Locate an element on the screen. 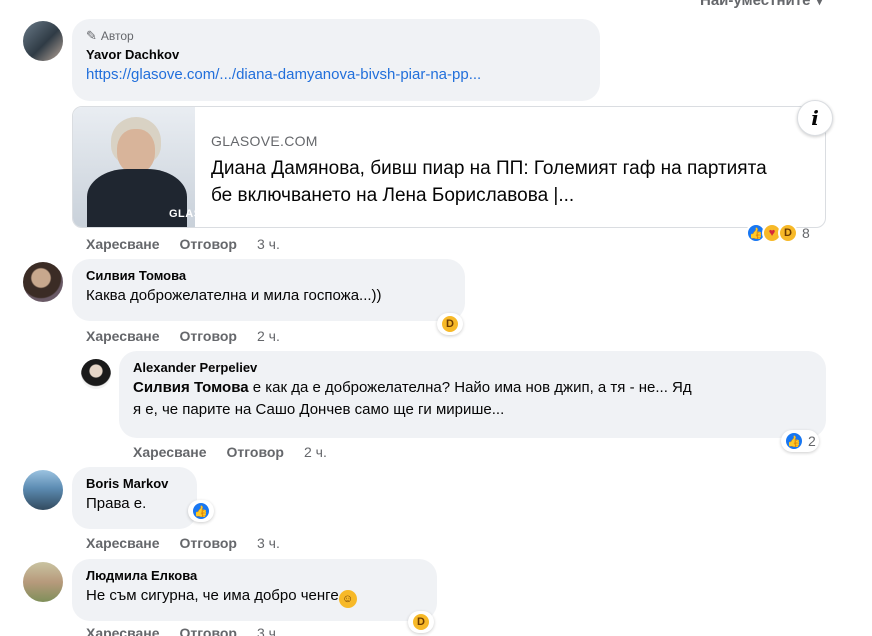  commenter-name: Людмила Елкова is located at coordinates (255, 576).